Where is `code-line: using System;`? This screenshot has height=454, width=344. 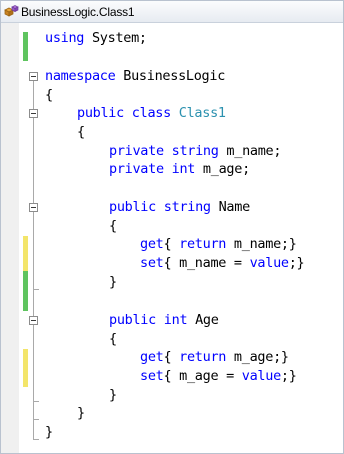 code-line: using System; is located at coordinates (96, 38).